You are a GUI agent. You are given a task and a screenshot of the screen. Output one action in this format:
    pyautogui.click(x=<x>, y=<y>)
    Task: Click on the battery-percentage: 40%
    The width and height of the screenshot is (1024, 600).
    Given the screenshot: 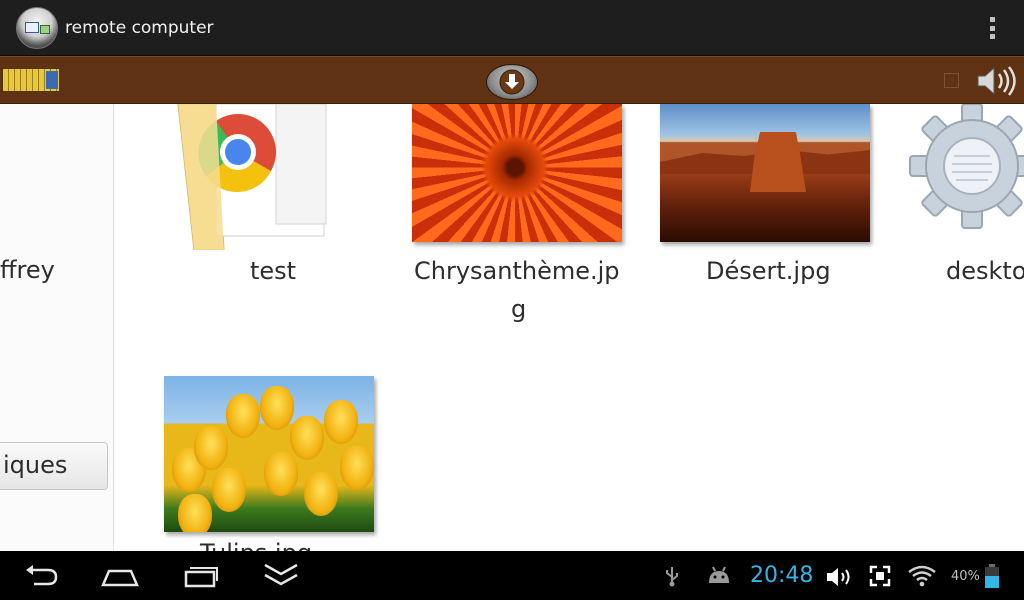 What is the action you would take?
    pyautogui.click(x=965, y=576)
    